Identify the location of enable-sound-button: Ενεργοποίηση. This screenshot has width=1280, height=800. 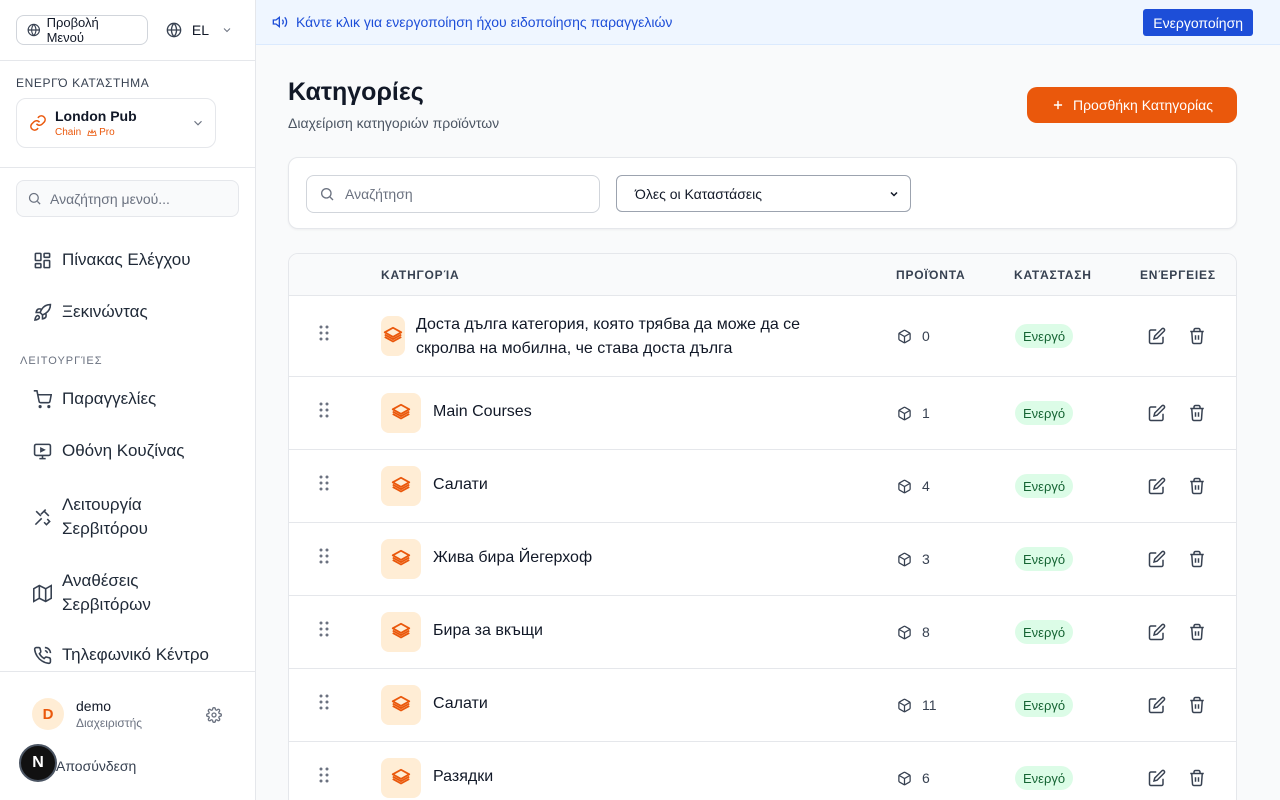
(1198, 22).